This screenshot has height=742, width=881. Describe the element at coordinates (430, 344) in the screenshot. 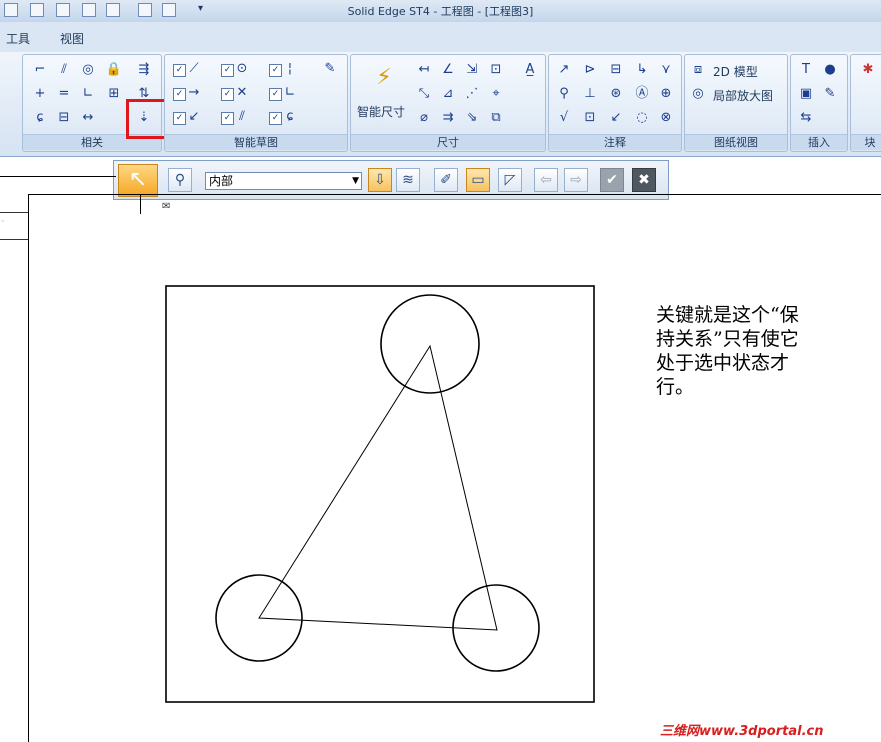

I see `sketch-circle-top` at that location.